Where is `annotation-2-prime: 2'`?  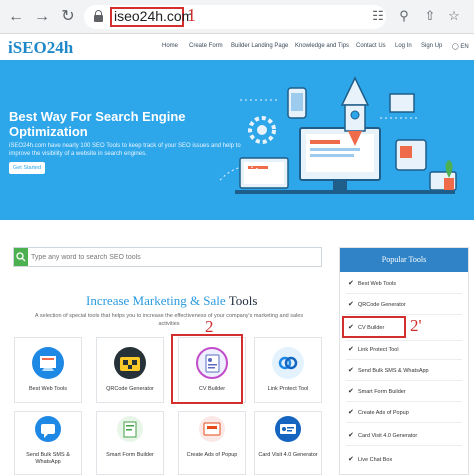
annotation-2-prime: 2' is located at coordinates (416, 325).